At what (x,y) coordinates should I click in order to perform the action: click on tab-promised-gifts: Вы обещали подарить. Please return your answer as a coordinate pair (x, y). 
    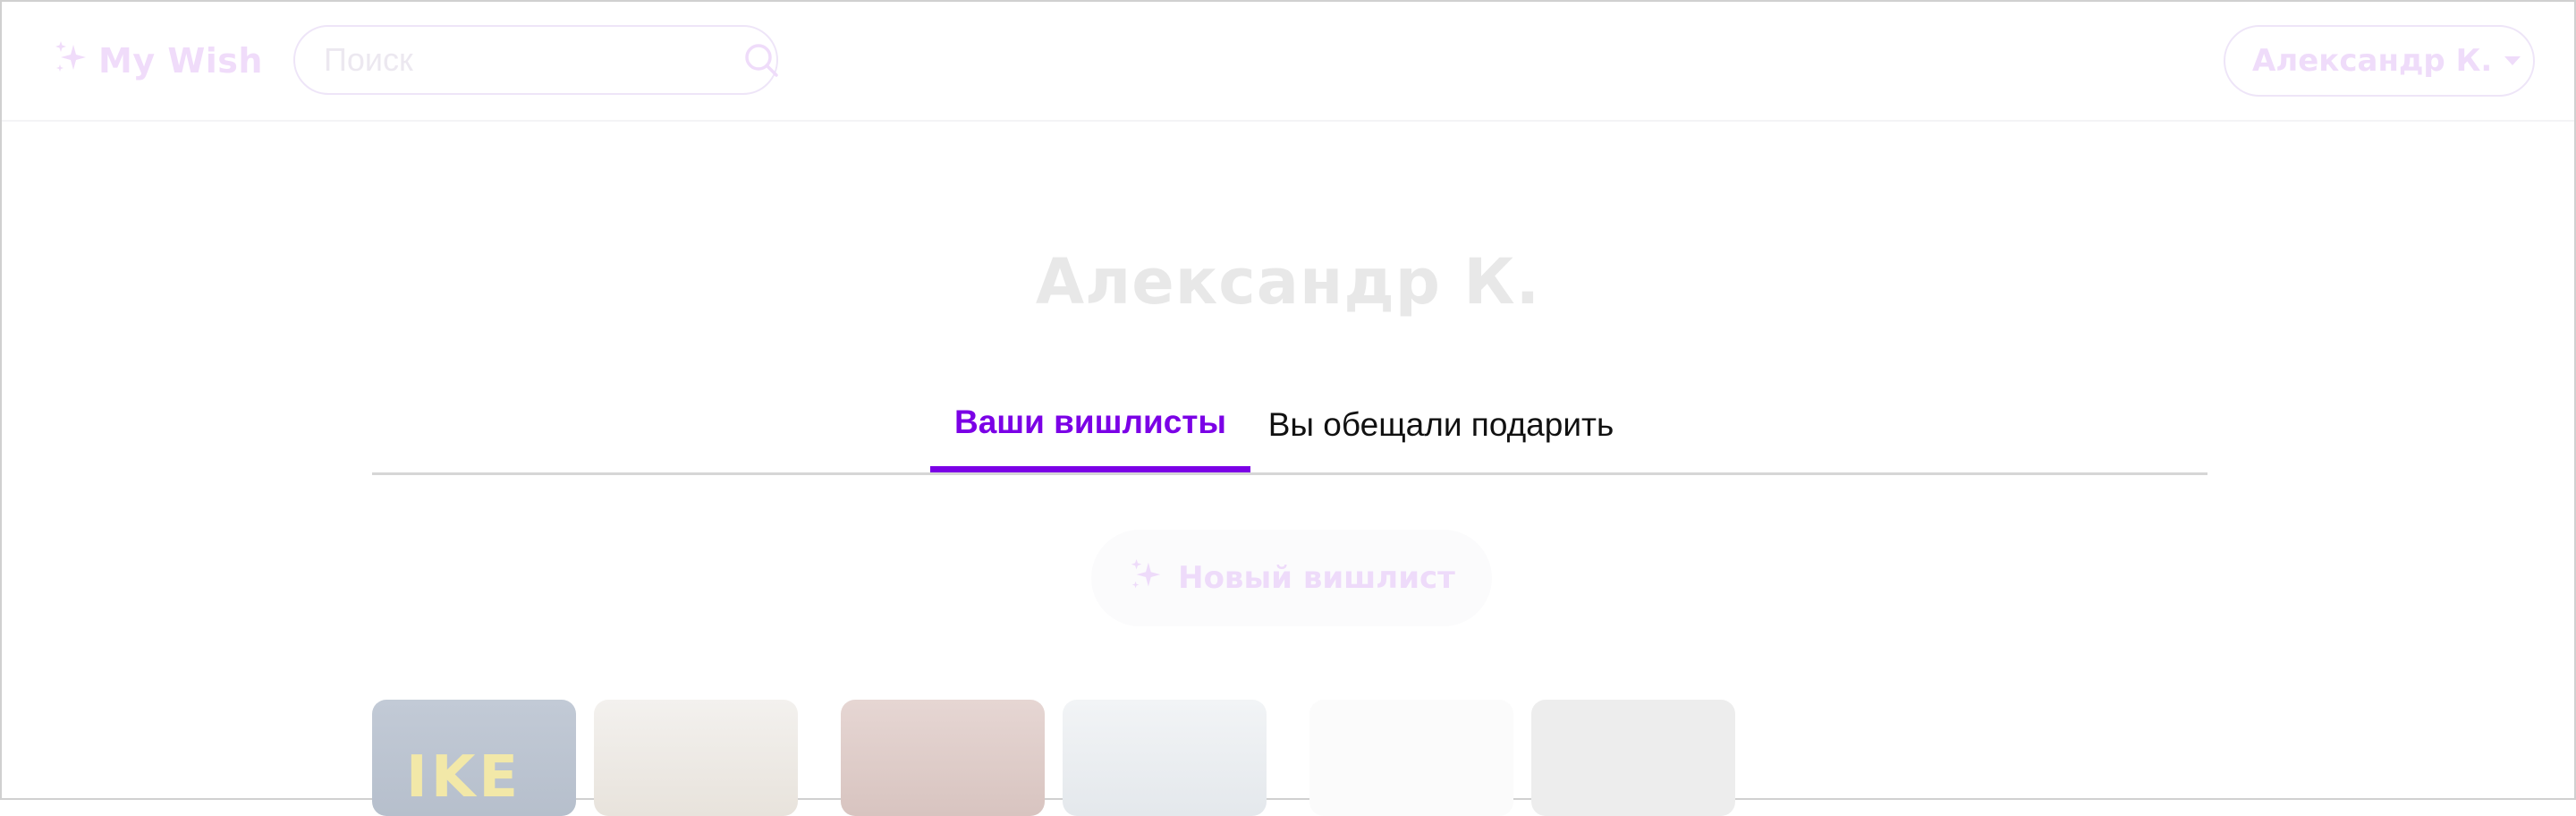
    Looking at the image, I should click on (1441, 425).